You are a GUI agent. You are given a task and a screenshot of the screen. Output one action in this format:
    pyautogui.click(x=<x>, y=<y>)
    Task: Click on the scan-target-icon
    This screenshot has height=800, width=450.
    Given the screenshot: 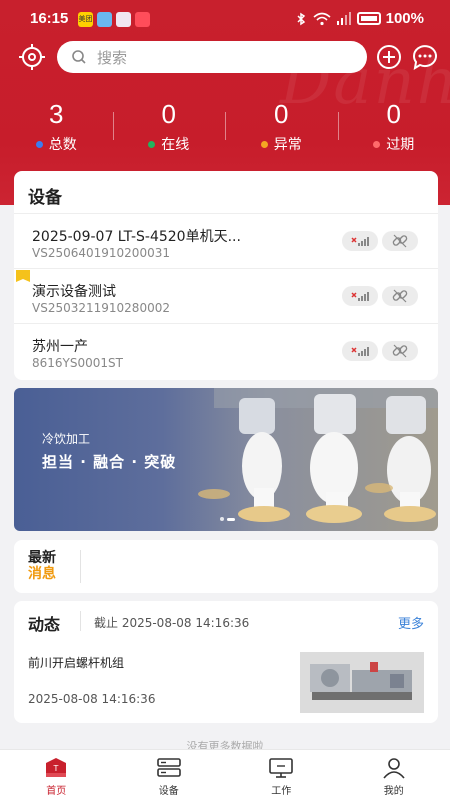 What is the action you would take?
    pyautogui.click(x=32, y=57)
    